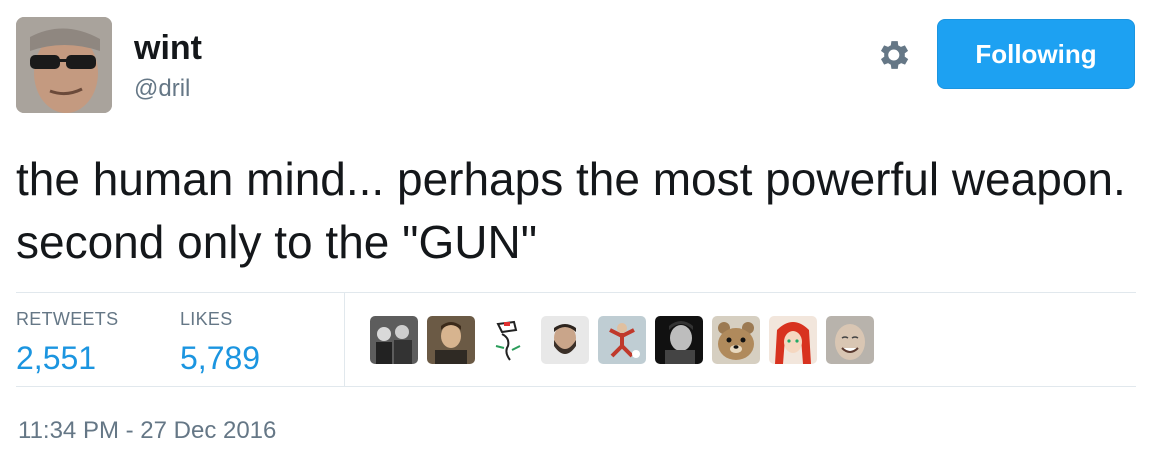 Image resolution: width=1153 pixels, height=465 pixels. I want to click on following-button: Following, so click(1036, 54).